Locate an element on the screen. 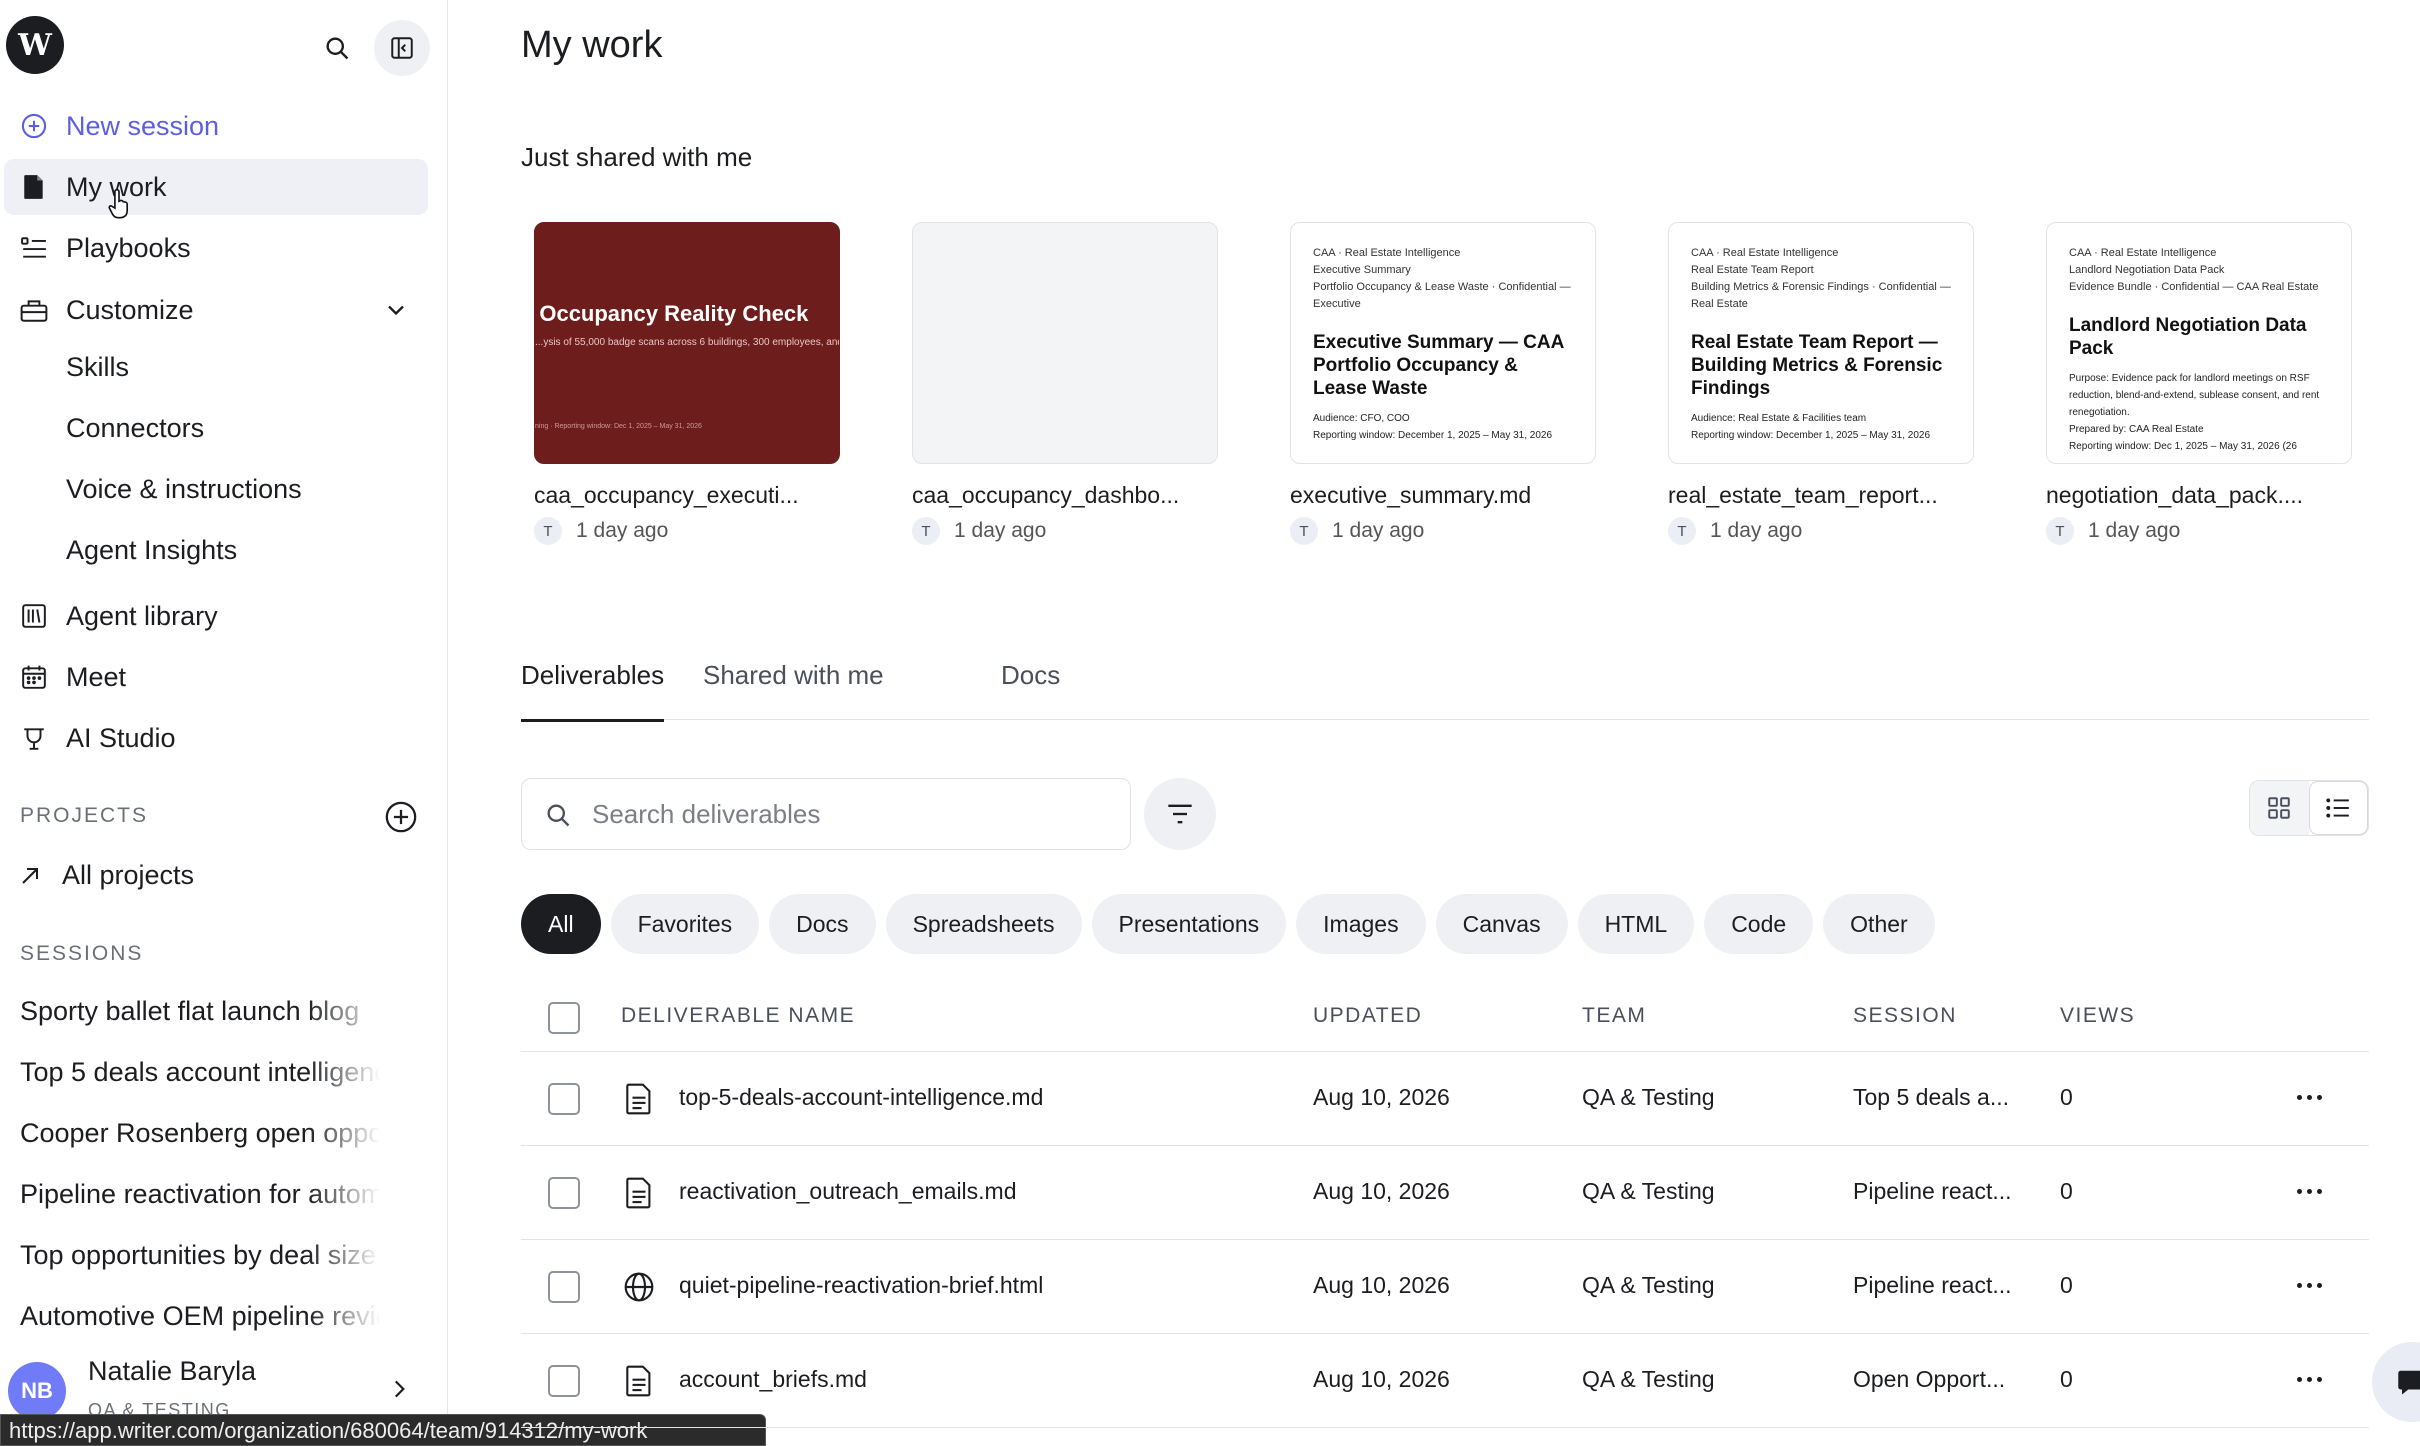 This screenshot has height=1446, width=2420. chip-html: HTML is located at coordinates (1636, 924).